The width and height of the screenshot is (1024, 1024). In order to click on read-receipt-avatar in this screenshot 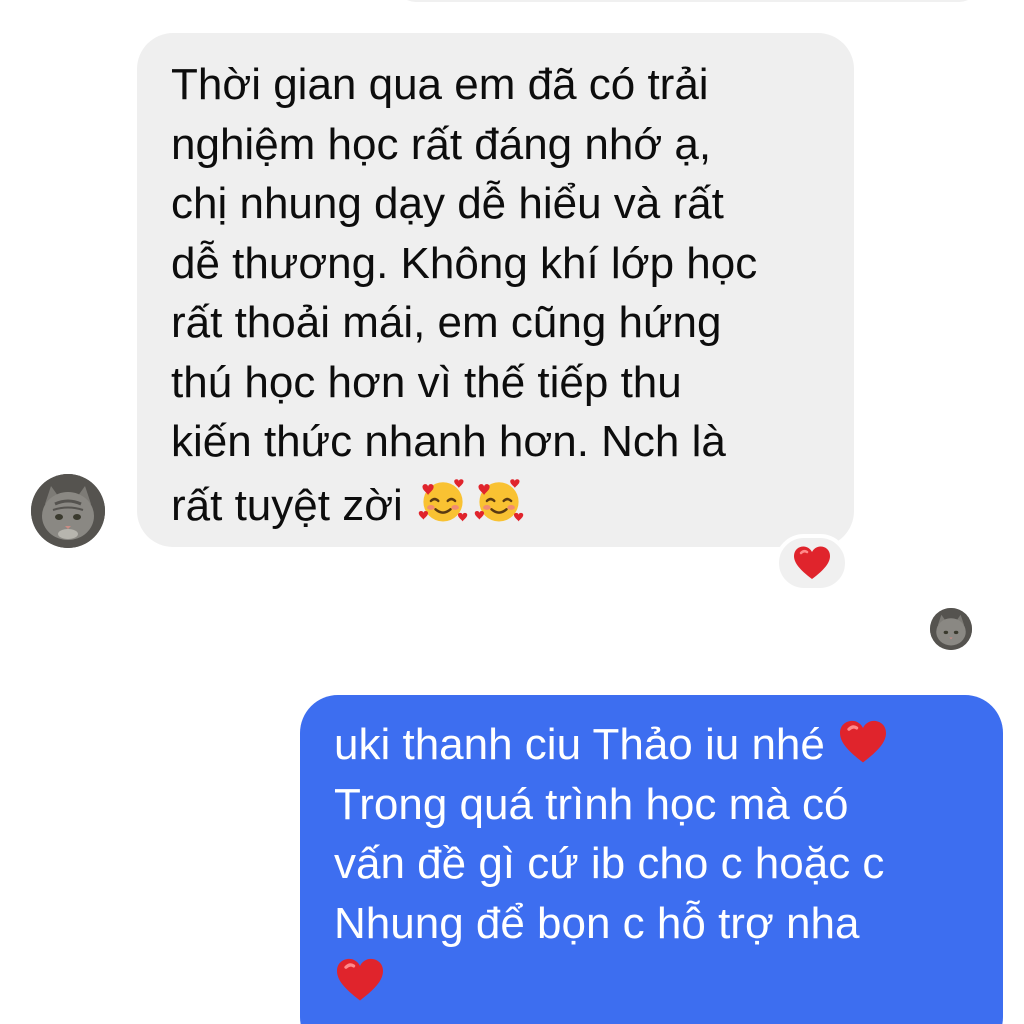, I will do `click(951, 629)`.